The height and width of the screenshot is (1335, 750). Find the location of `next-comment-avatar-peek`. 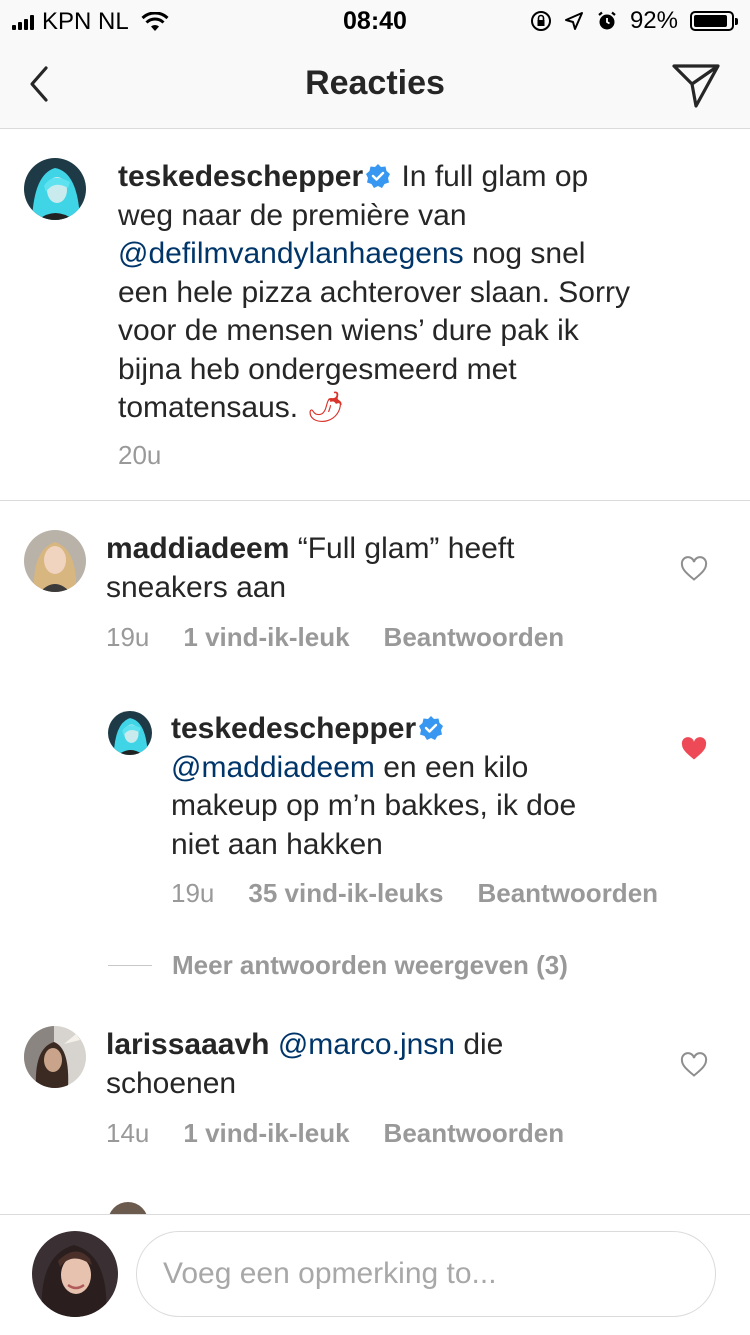

next-comment-avatar-peek is located at coordinates (128, 1208).